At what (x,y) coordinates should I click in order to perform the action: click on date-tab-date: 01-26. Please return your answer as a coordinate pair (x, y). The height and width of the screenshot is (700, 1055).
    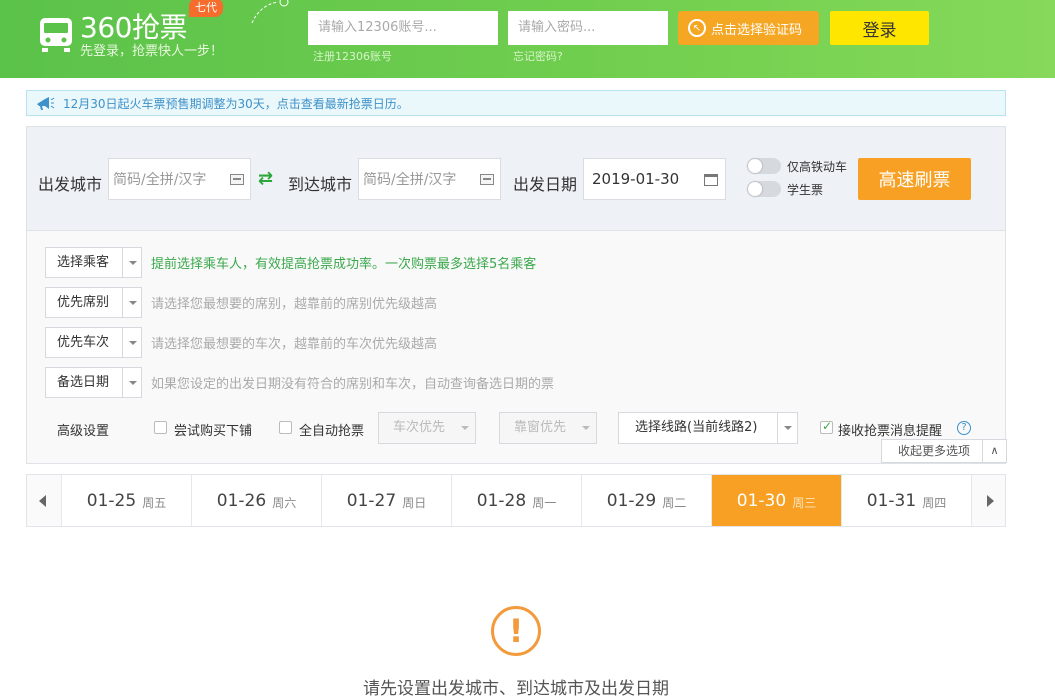
    Looking at the image, I should click on (241, 500).